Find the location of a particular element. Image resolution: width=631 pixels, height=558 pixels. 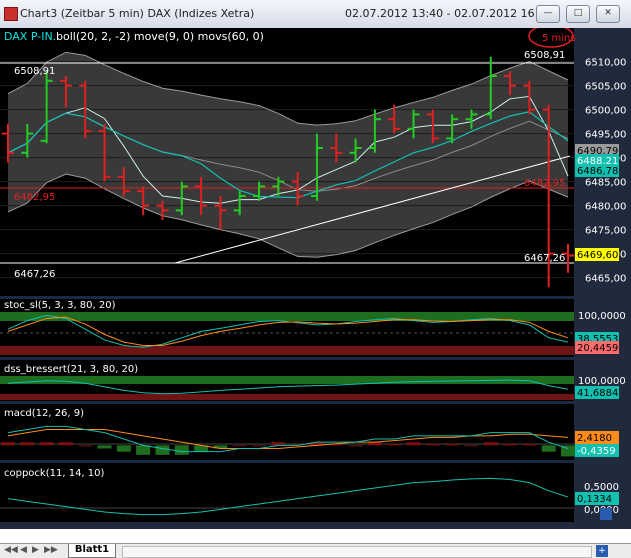

time-tick-label: 14:40 is located at coordinates (242, 528).